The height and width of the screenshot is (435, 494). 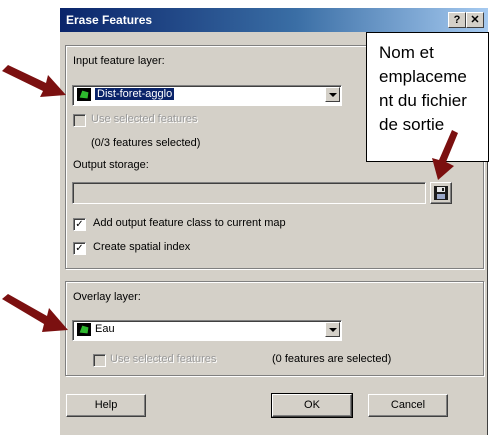 What do you see at coordinates (207, 95) in the screenshot?
I see `input-layer-combo: Dist-foret-agglo` at bounding box center [207, 95].